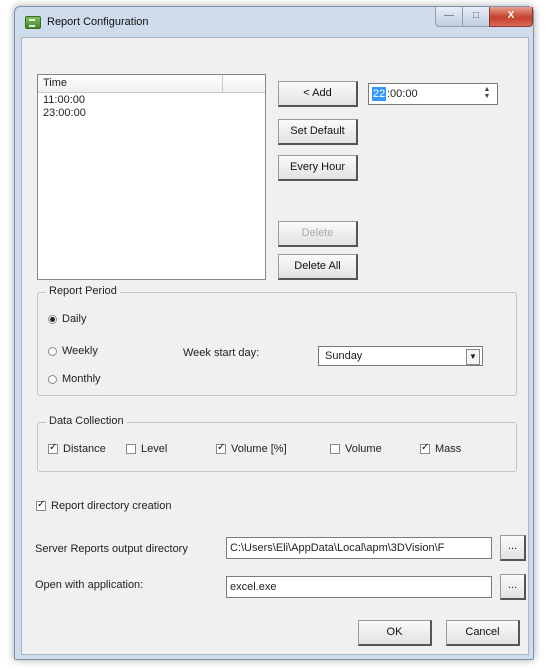 This screenshot has width=547, height=670. I want to click on open-with-input: excel.exe, so click(359, 587).